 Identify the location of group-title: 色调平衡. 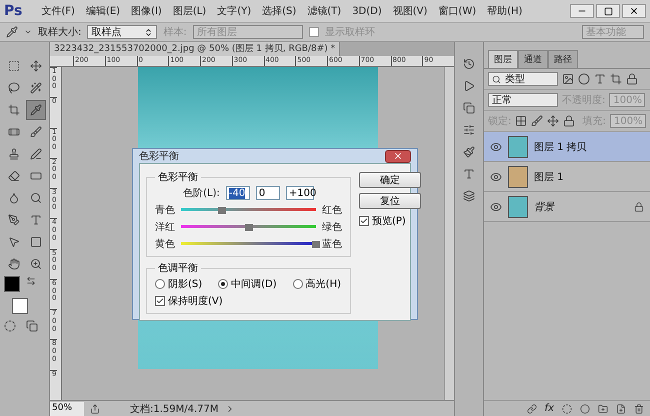
(178, 268).